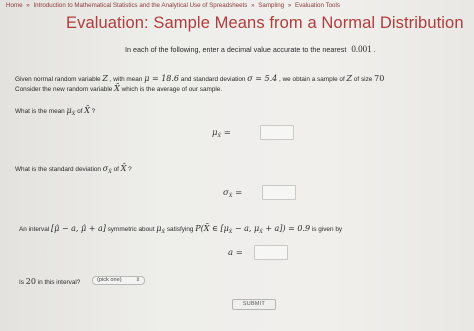 This screenshot has height=331, width=474. What do you see at coordinates (40, 111) in the screenshot?
I see `question-text: What is the mean` at bounding box center [40, 111].